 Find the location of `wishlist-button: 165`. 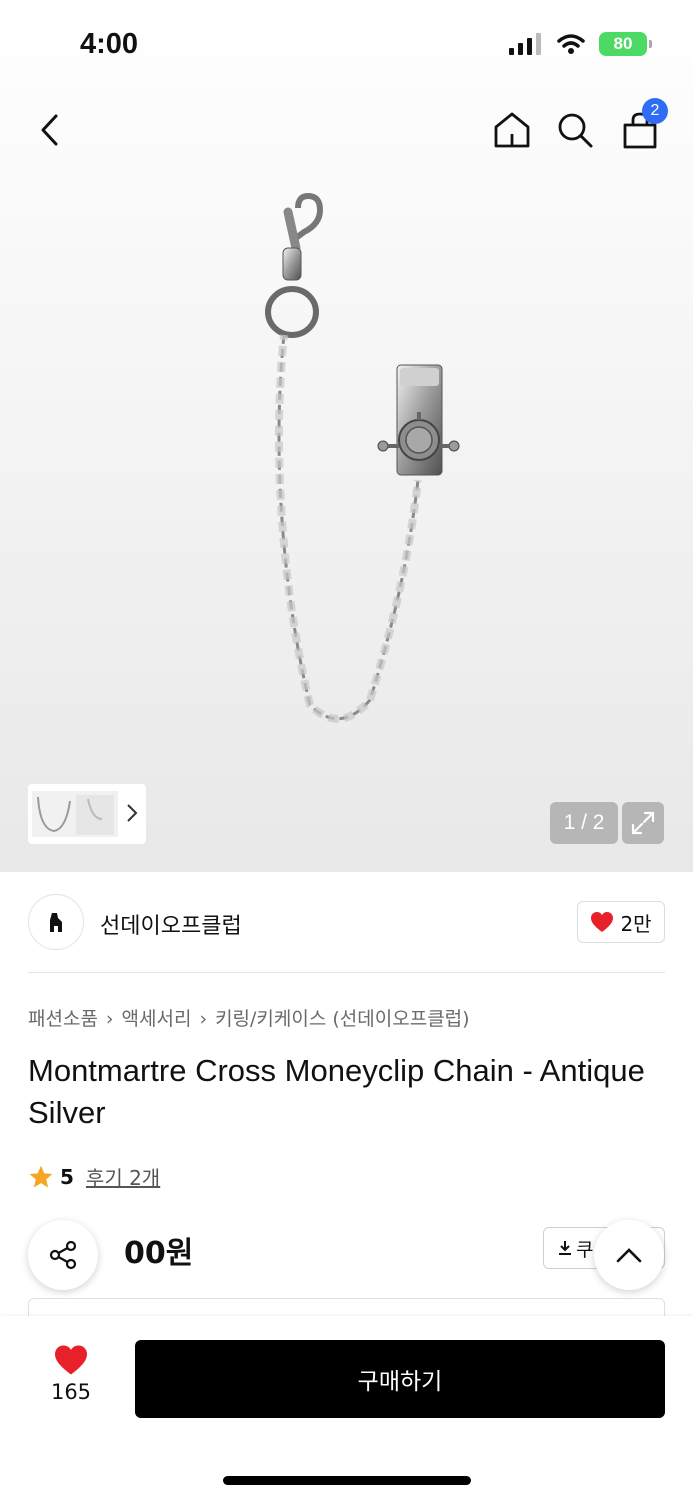

wishlist-button: 165 is located at coordinates (71, 1379).